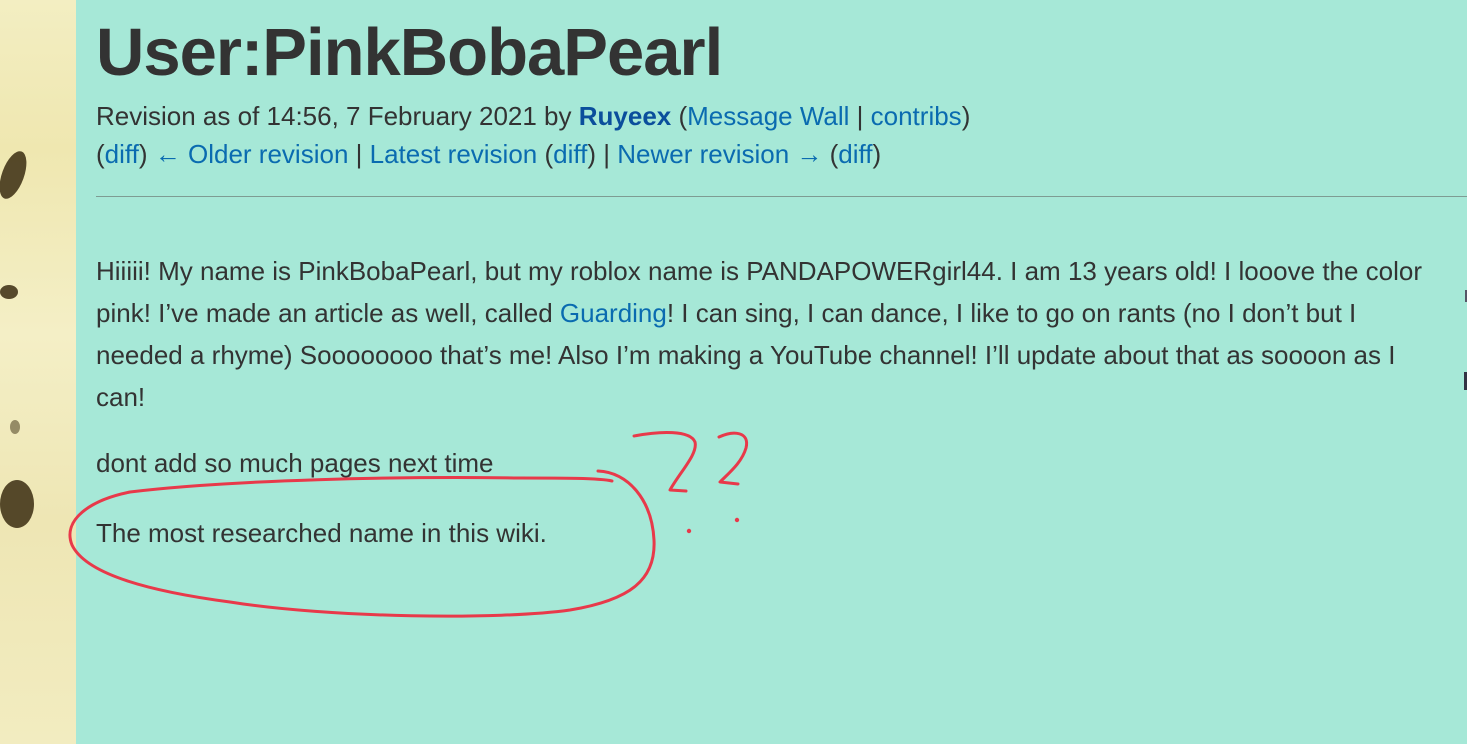 The height and width of the screenshot is (744, 1467). I want to click on page-title: User:PinkBobaPearl, so click(409, 52).